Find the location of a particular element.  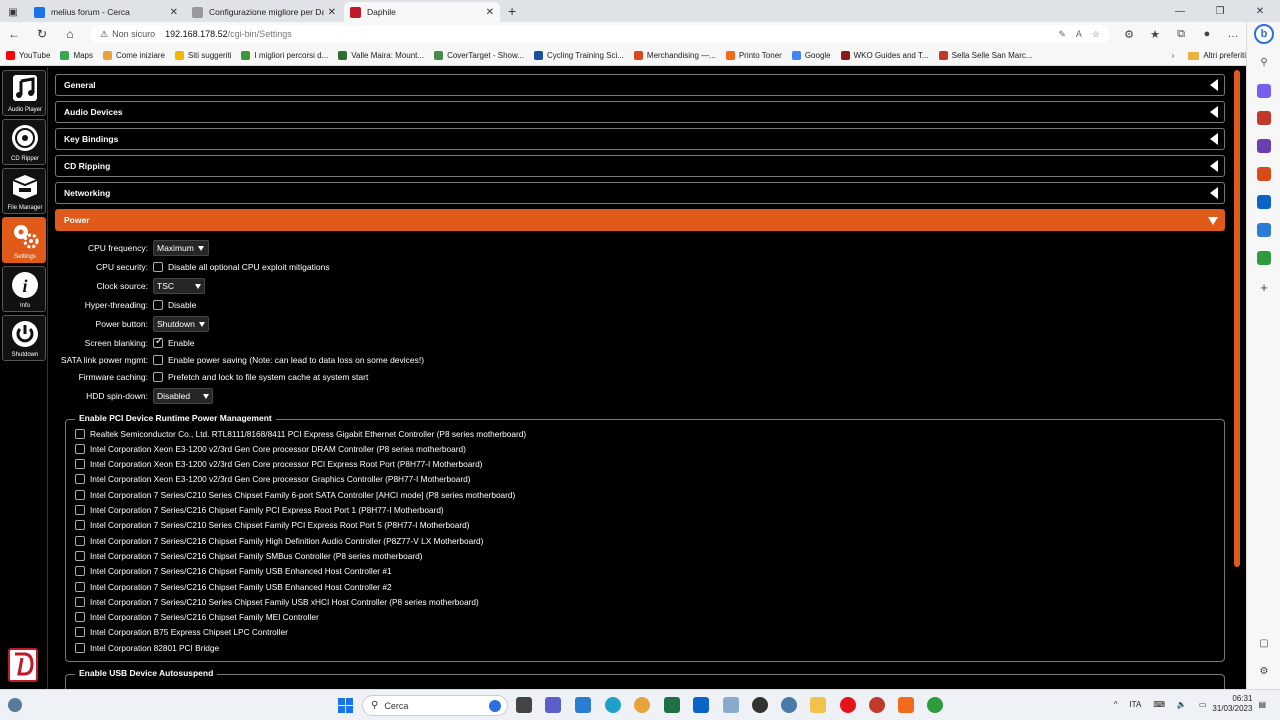

bookmark-printo: Printo Toner is located at coordinates (753, 55).